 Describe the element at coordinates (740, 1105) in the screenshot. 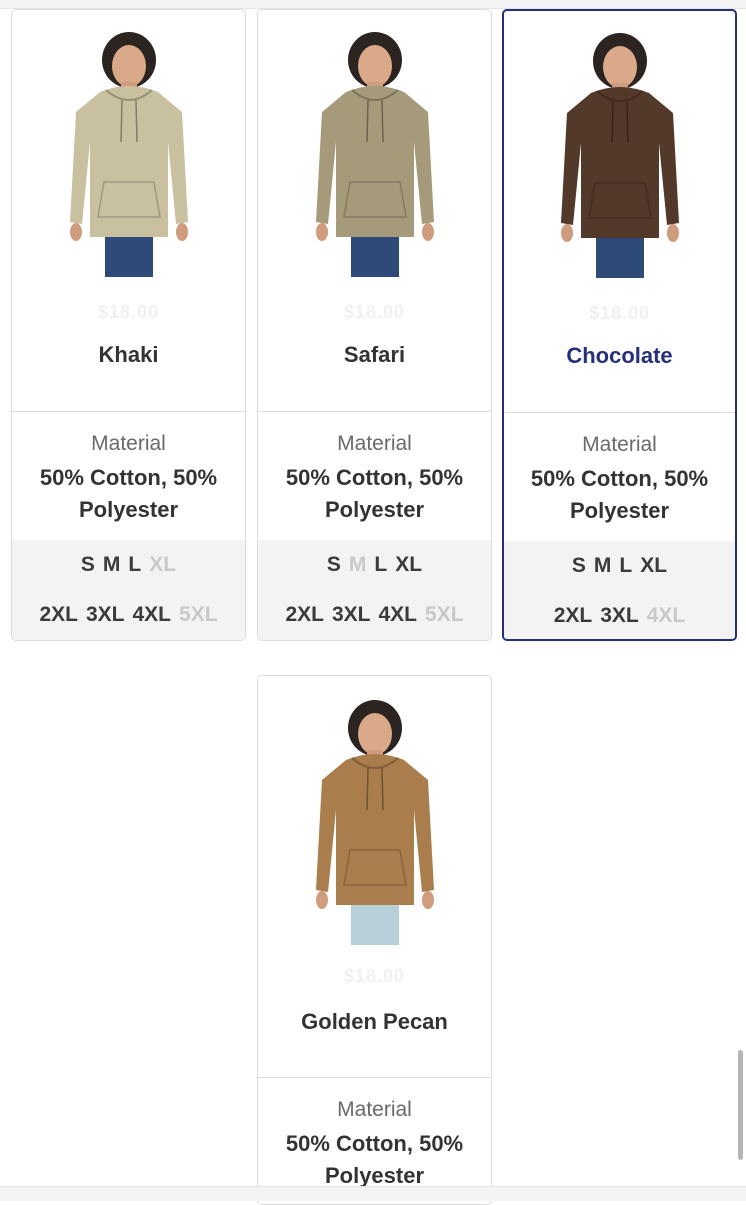

I see `scrollbar-thumb` at that location.